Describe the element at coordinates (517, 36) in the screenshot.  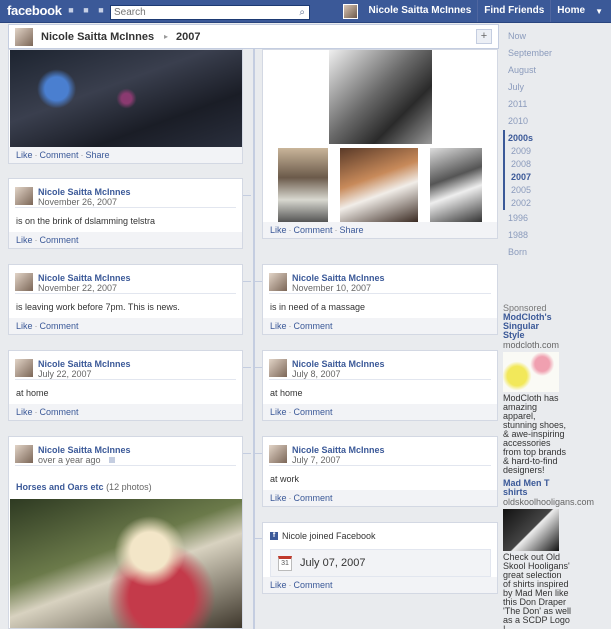
I see `year-now: Now` at that location.